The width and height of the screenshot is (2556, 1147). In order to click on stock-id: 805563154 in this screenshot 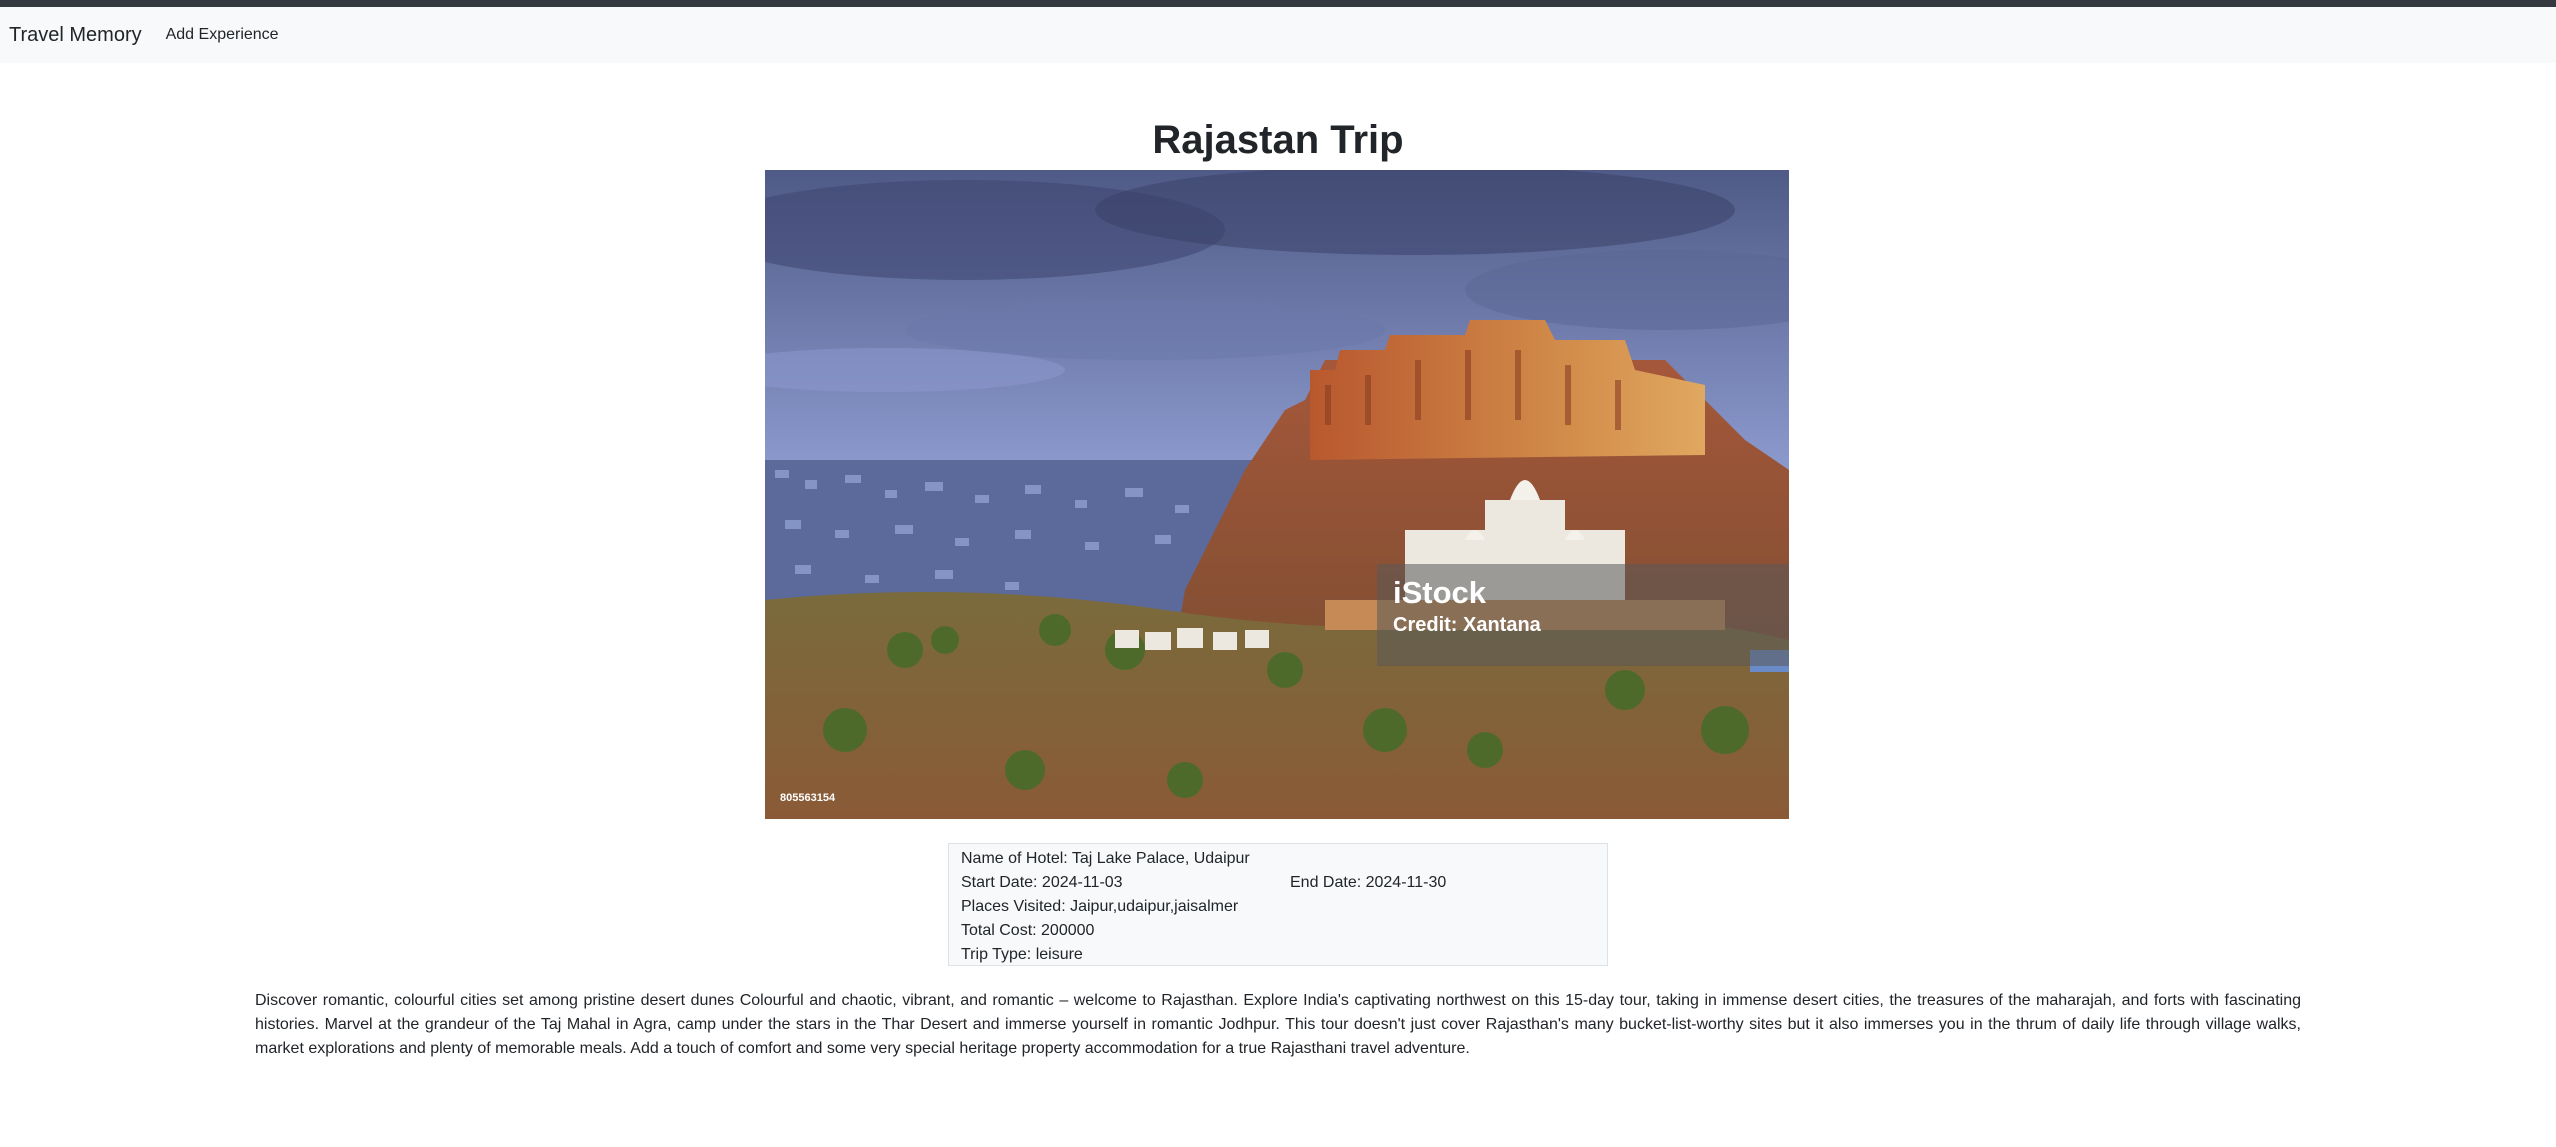, I will do `click(808, 798)`.